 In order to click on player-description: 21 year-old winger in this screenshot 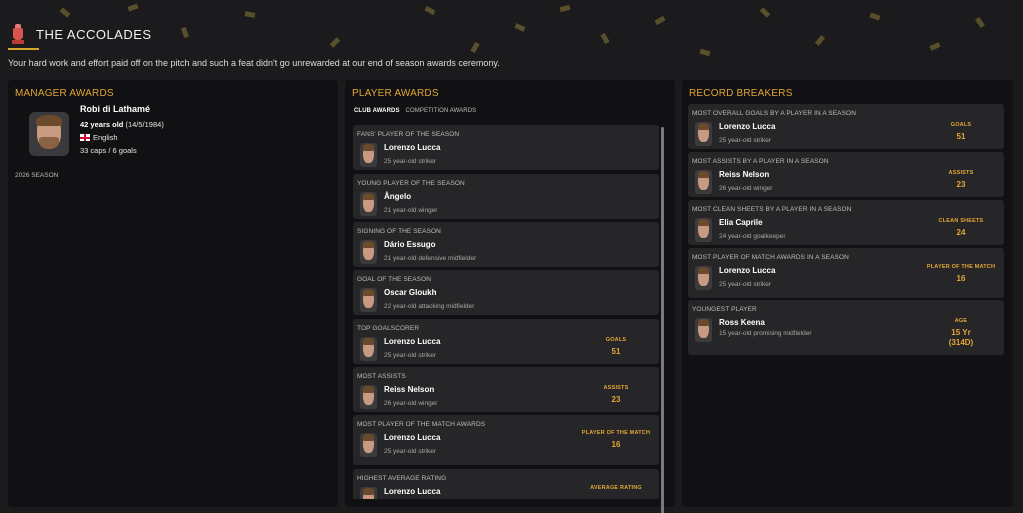, I will do `click(411, 210)`.